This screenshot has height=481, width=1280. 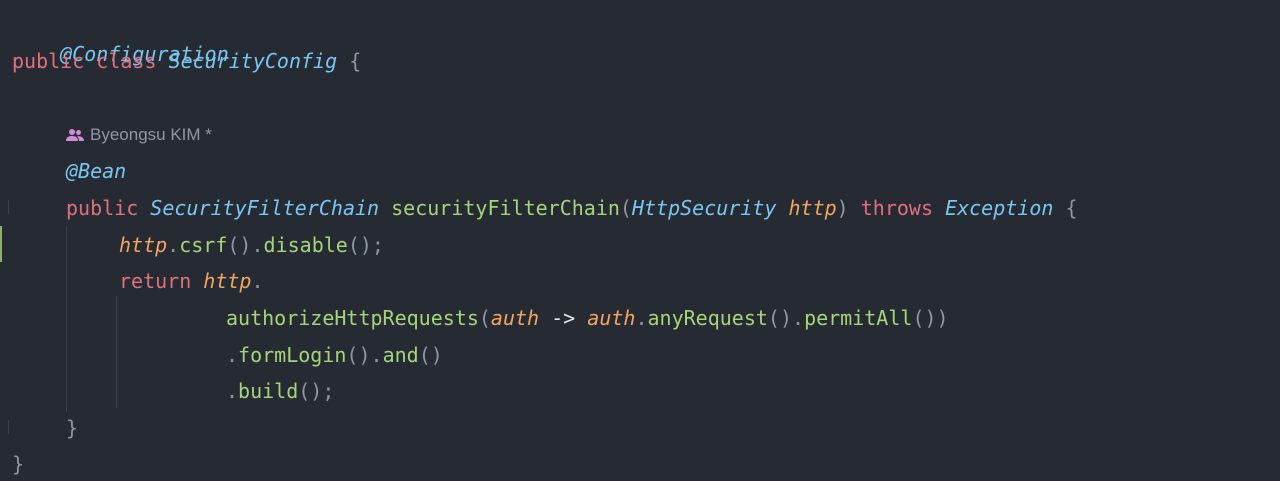 I want to click on param-name: http, so click(x=812, y=208).